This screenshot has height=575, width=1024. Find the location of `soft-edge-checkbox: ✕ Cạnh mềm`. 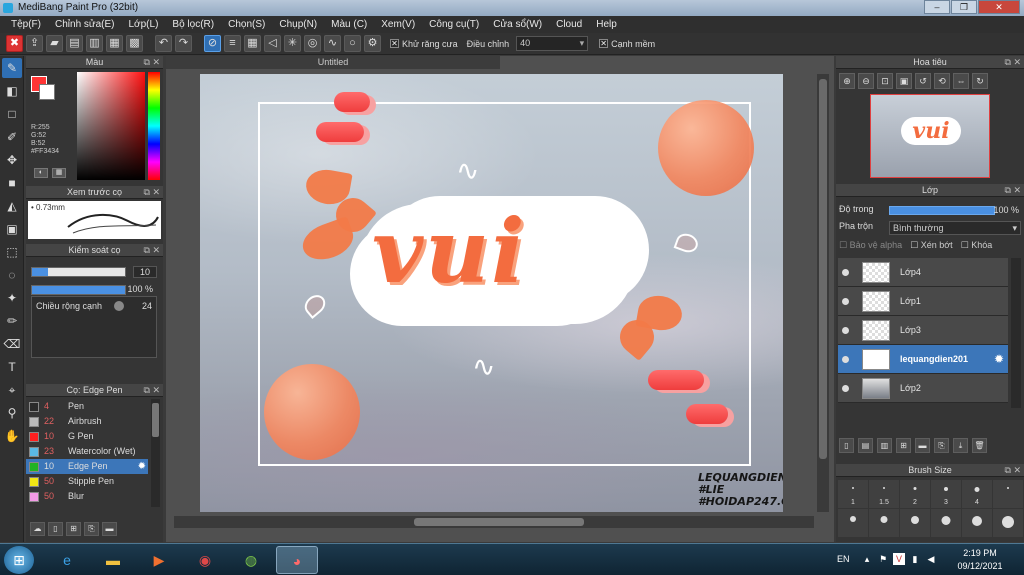

soft-edge-checkbox: ✕ Cạnh mềm is located at coordinates (627, 44).